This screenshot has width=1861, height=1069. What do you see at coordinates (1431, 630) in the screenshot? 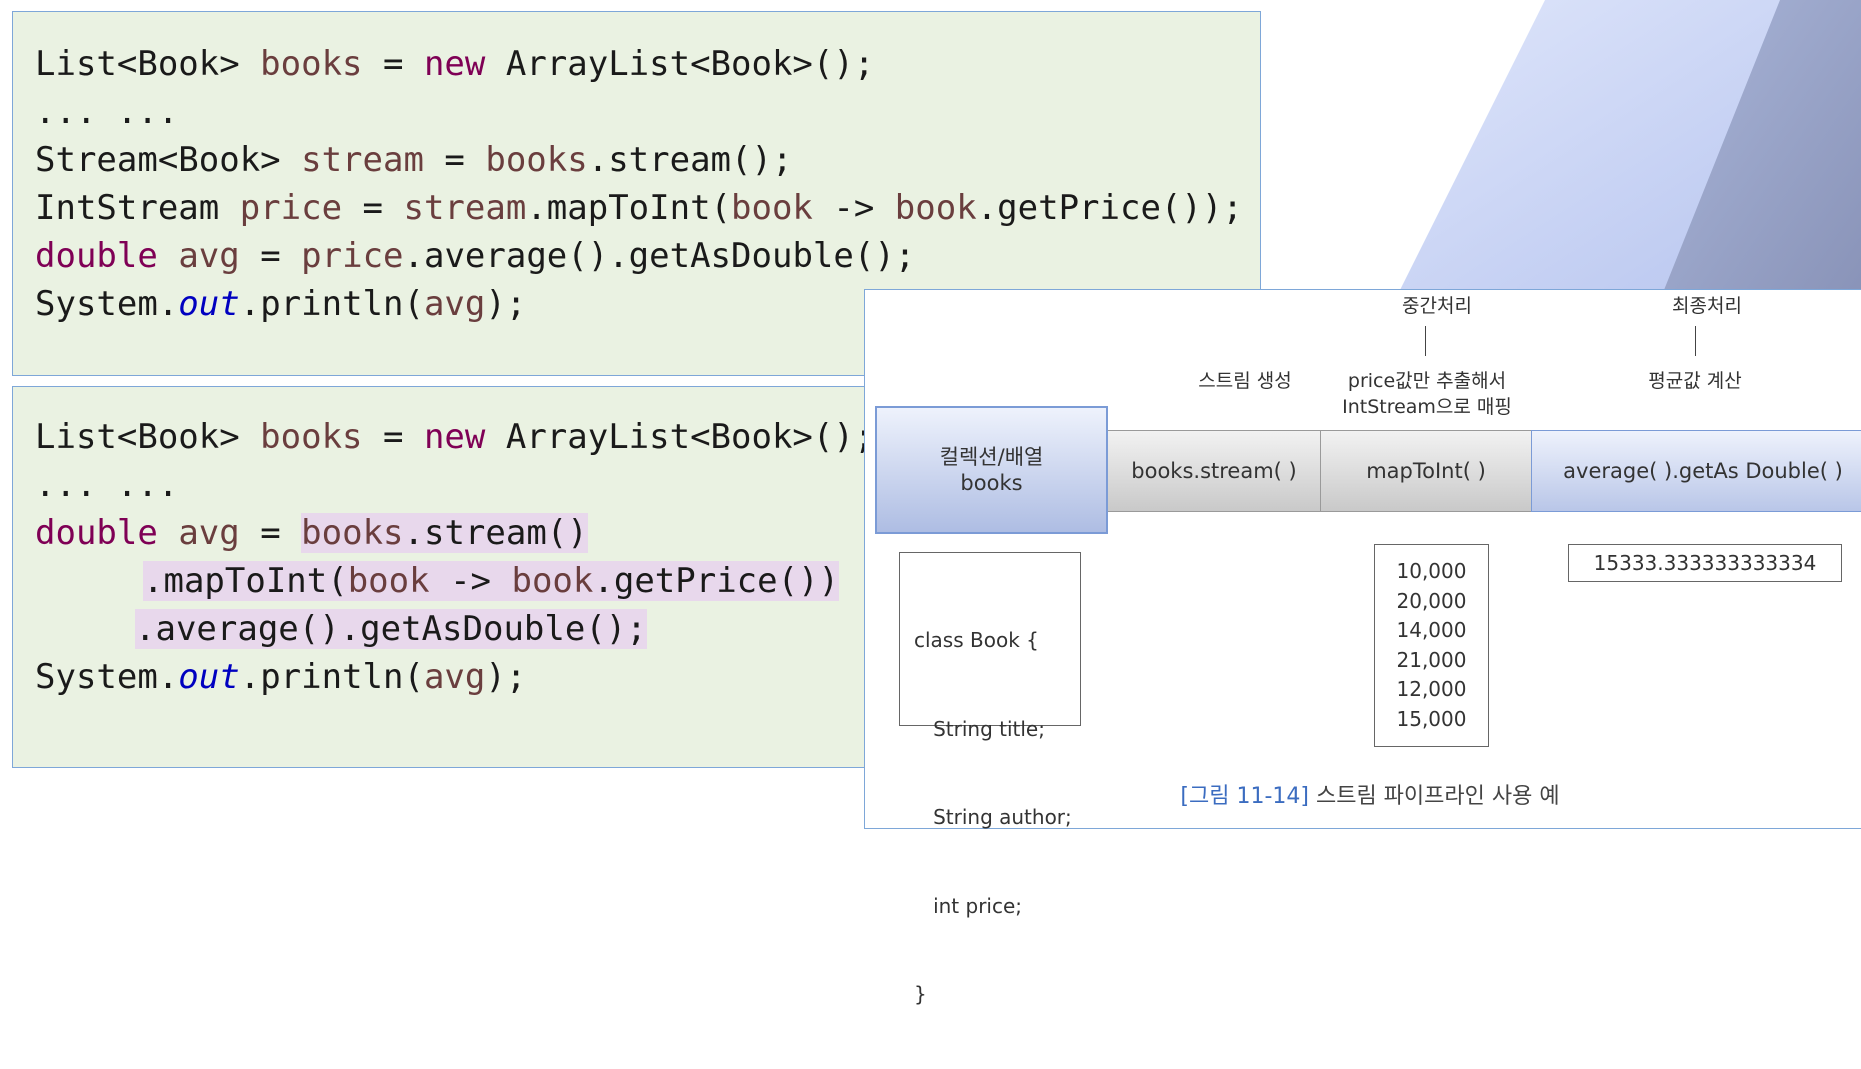
I see `price-value: 14,000` at bounding box center [1431, 630].